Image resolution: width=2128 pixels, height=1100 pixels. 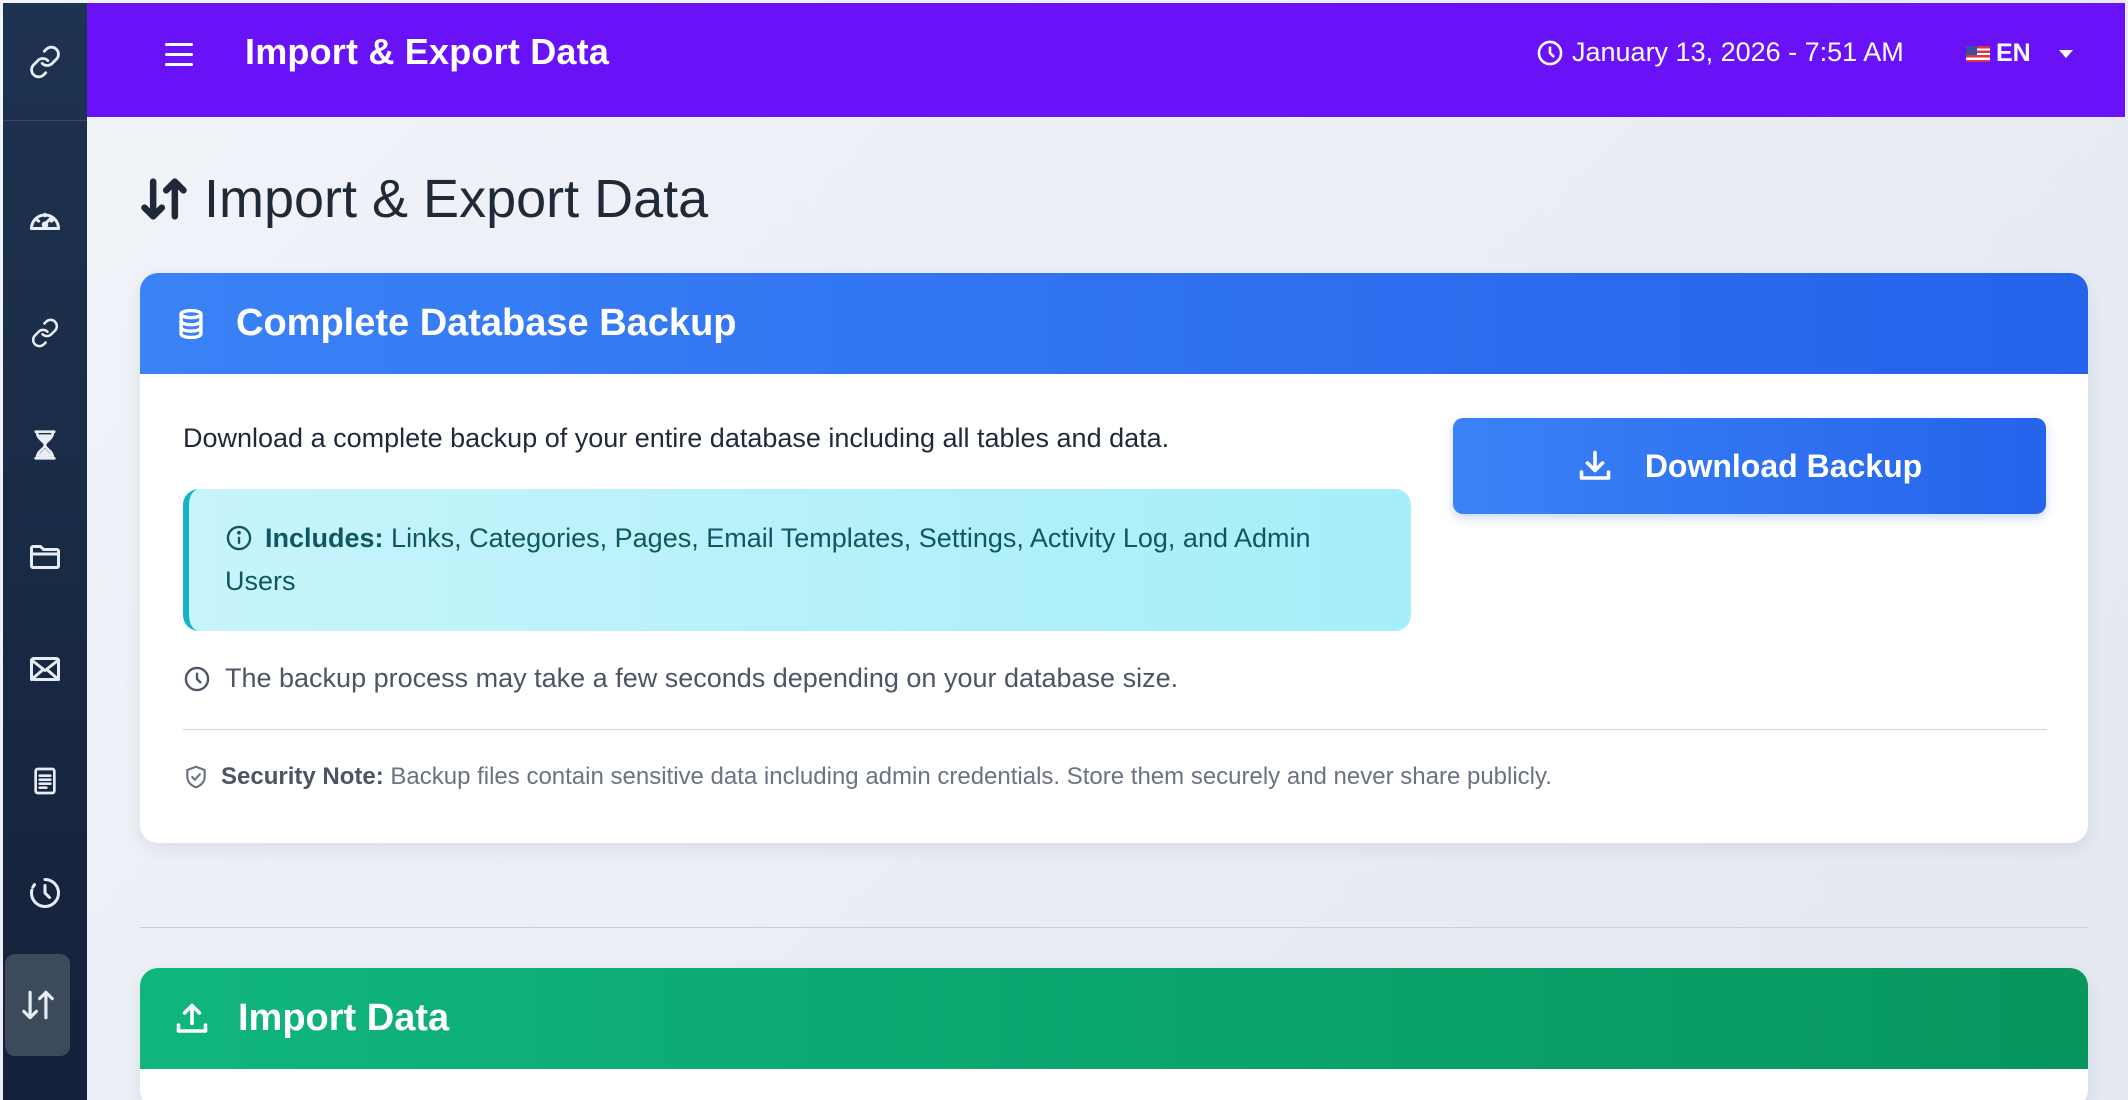 I want to click on sidebar-item-activity-log, so click(x=45, y=893).